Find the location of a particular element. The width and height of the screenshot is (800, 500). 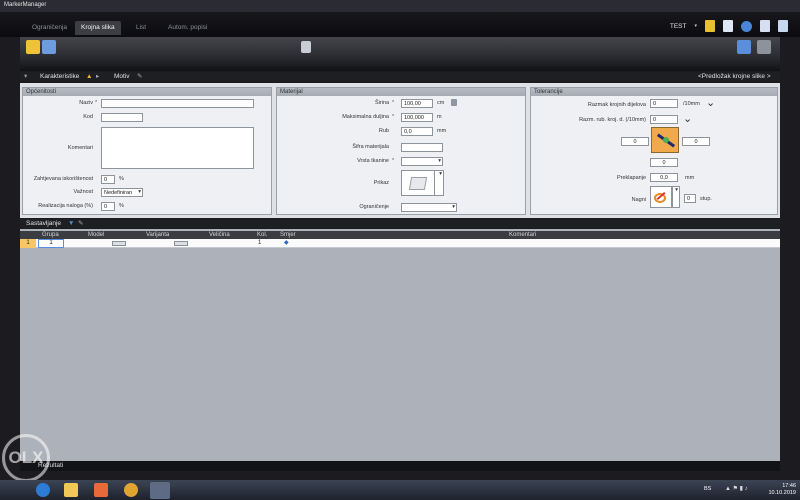

media-player-icon is located at coordinates (101, 490).